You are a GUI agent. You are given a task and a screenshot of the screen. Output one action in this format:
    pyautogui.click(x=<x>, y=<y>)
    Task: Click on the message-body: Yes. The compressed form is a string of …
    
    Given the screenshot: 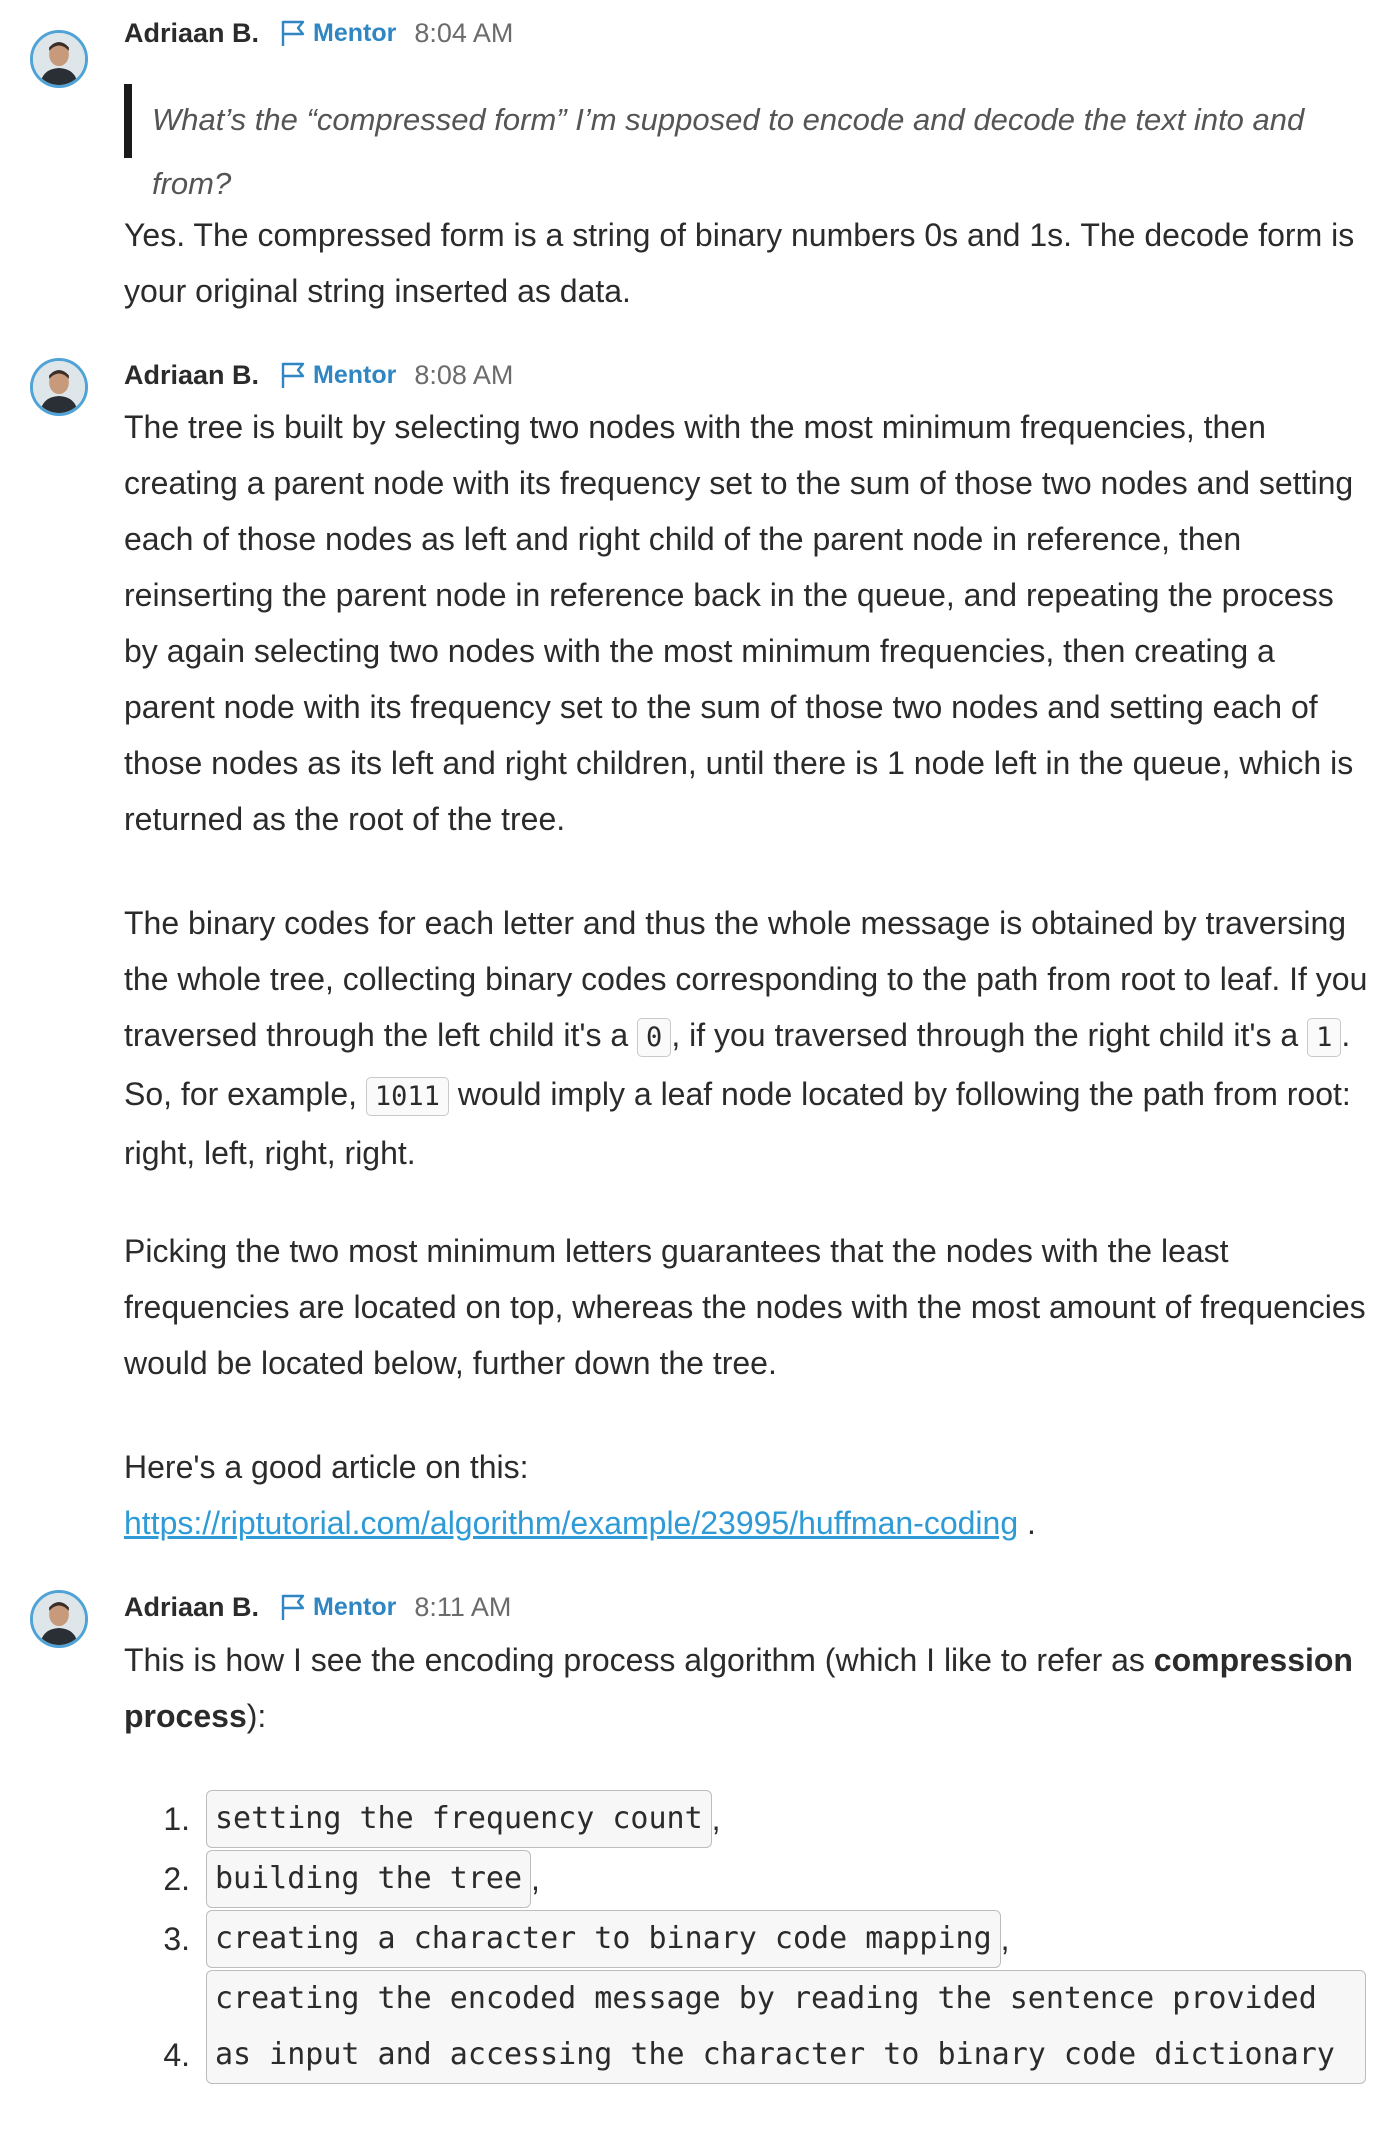 What is the action you would take?
    pyautogui.click(x=739, y=263)
    